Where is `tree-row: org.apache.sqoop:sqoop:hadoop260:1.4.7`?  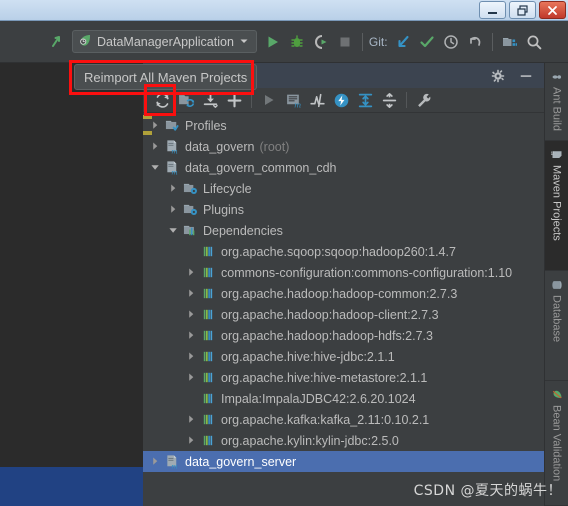 tree-row: org.apache.sqoop:sqoop:hadoop260:1.4.7 is located at coordinates (343, 251).